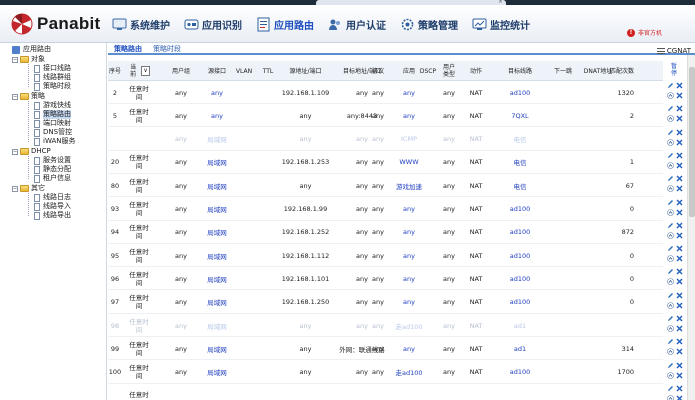  Describe the element at coordinates (141, 24) in the screenshot. I see `nav-item-system-maintenance: 系统维护` at that location.